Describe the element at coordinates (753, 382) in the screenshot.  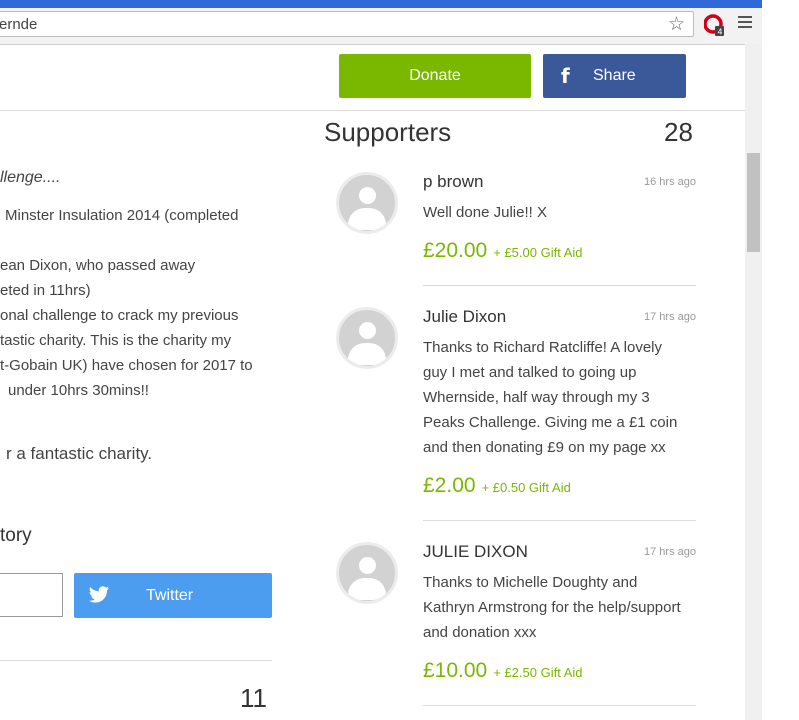
I see `scrollbar-track` at that location.